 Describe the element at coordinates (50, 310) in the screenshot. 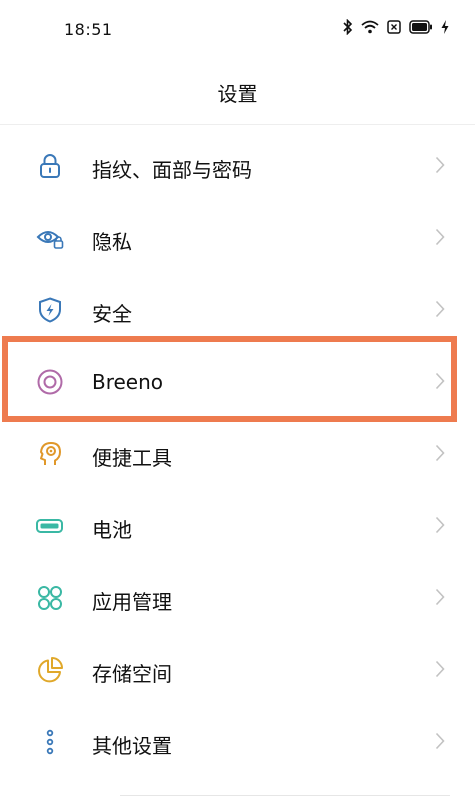

I see `shield-bolt-icon` at that location.